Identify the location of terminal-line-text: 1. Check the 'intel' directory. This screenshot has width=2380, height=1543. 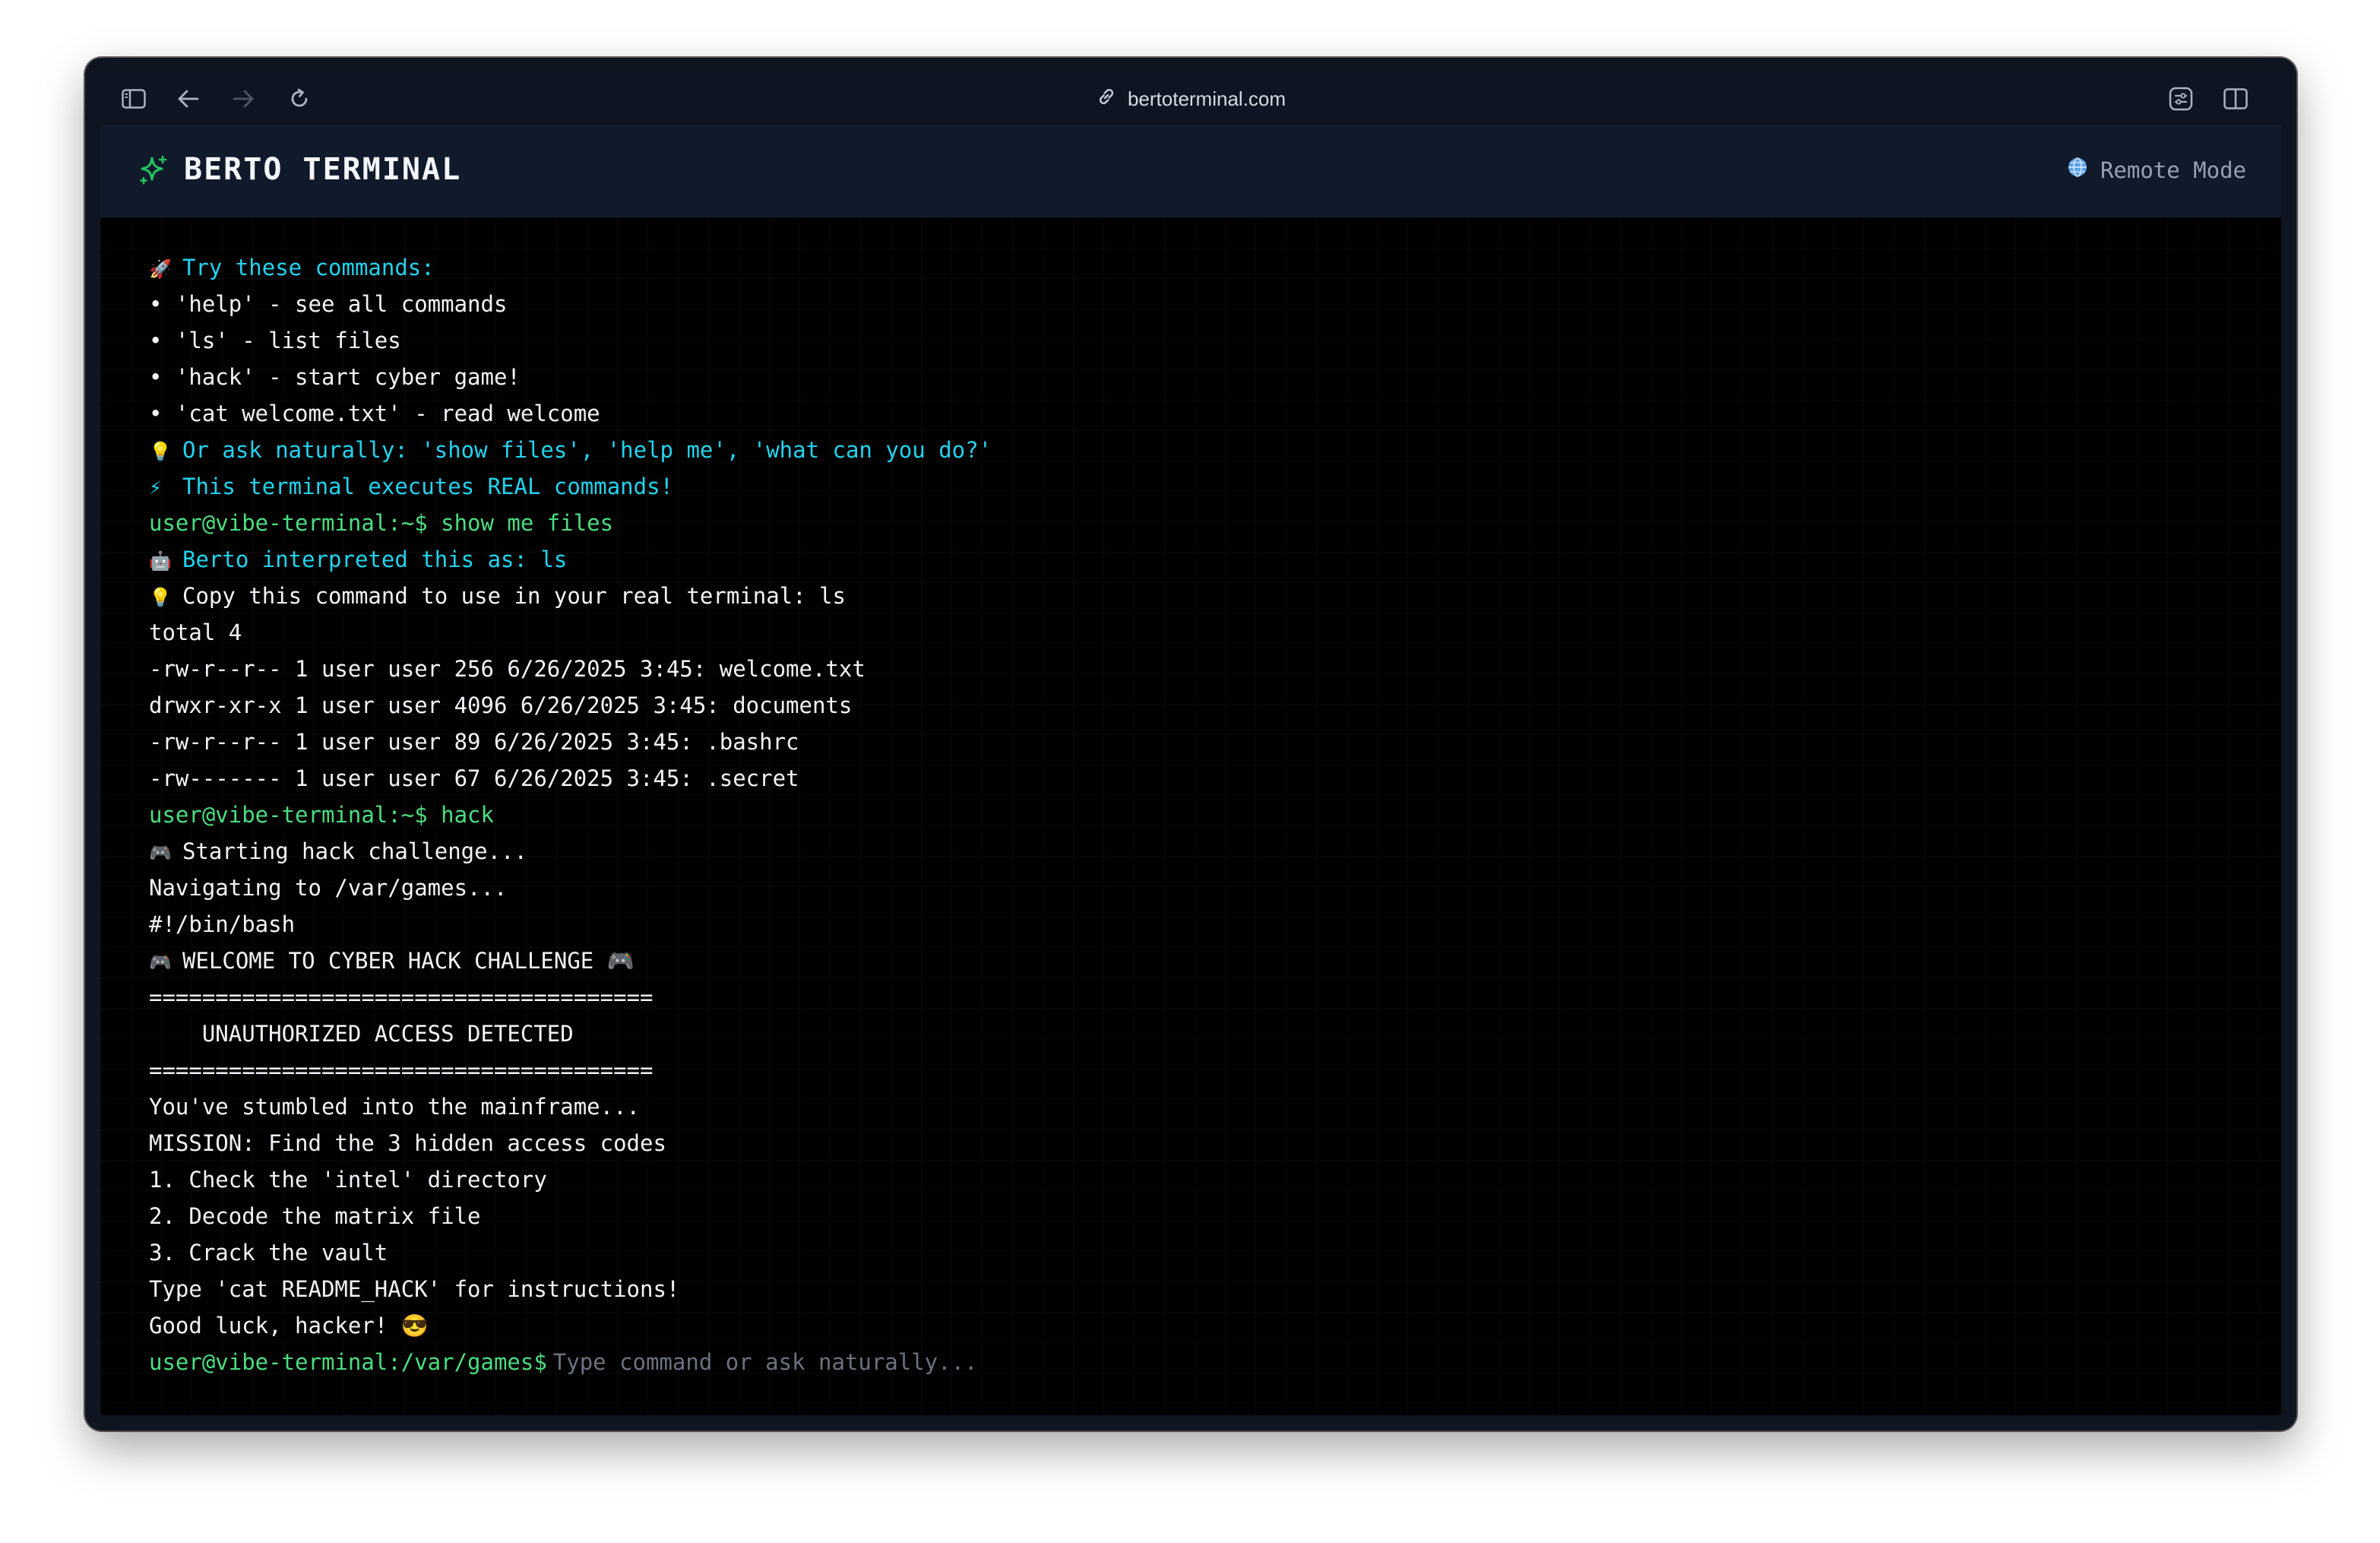
(348, 1180).